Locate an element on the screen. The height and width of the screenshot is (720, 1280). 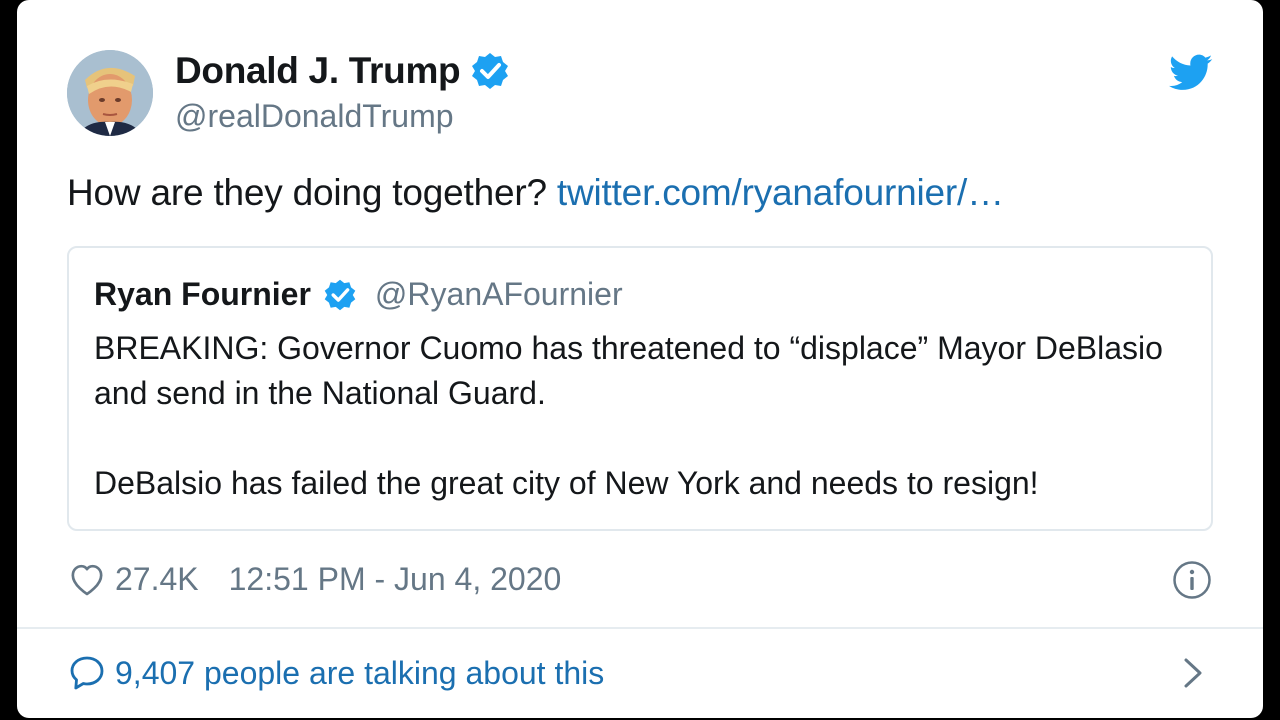
tweet-body: How are they doing together? is located at coordinates (312, 192).